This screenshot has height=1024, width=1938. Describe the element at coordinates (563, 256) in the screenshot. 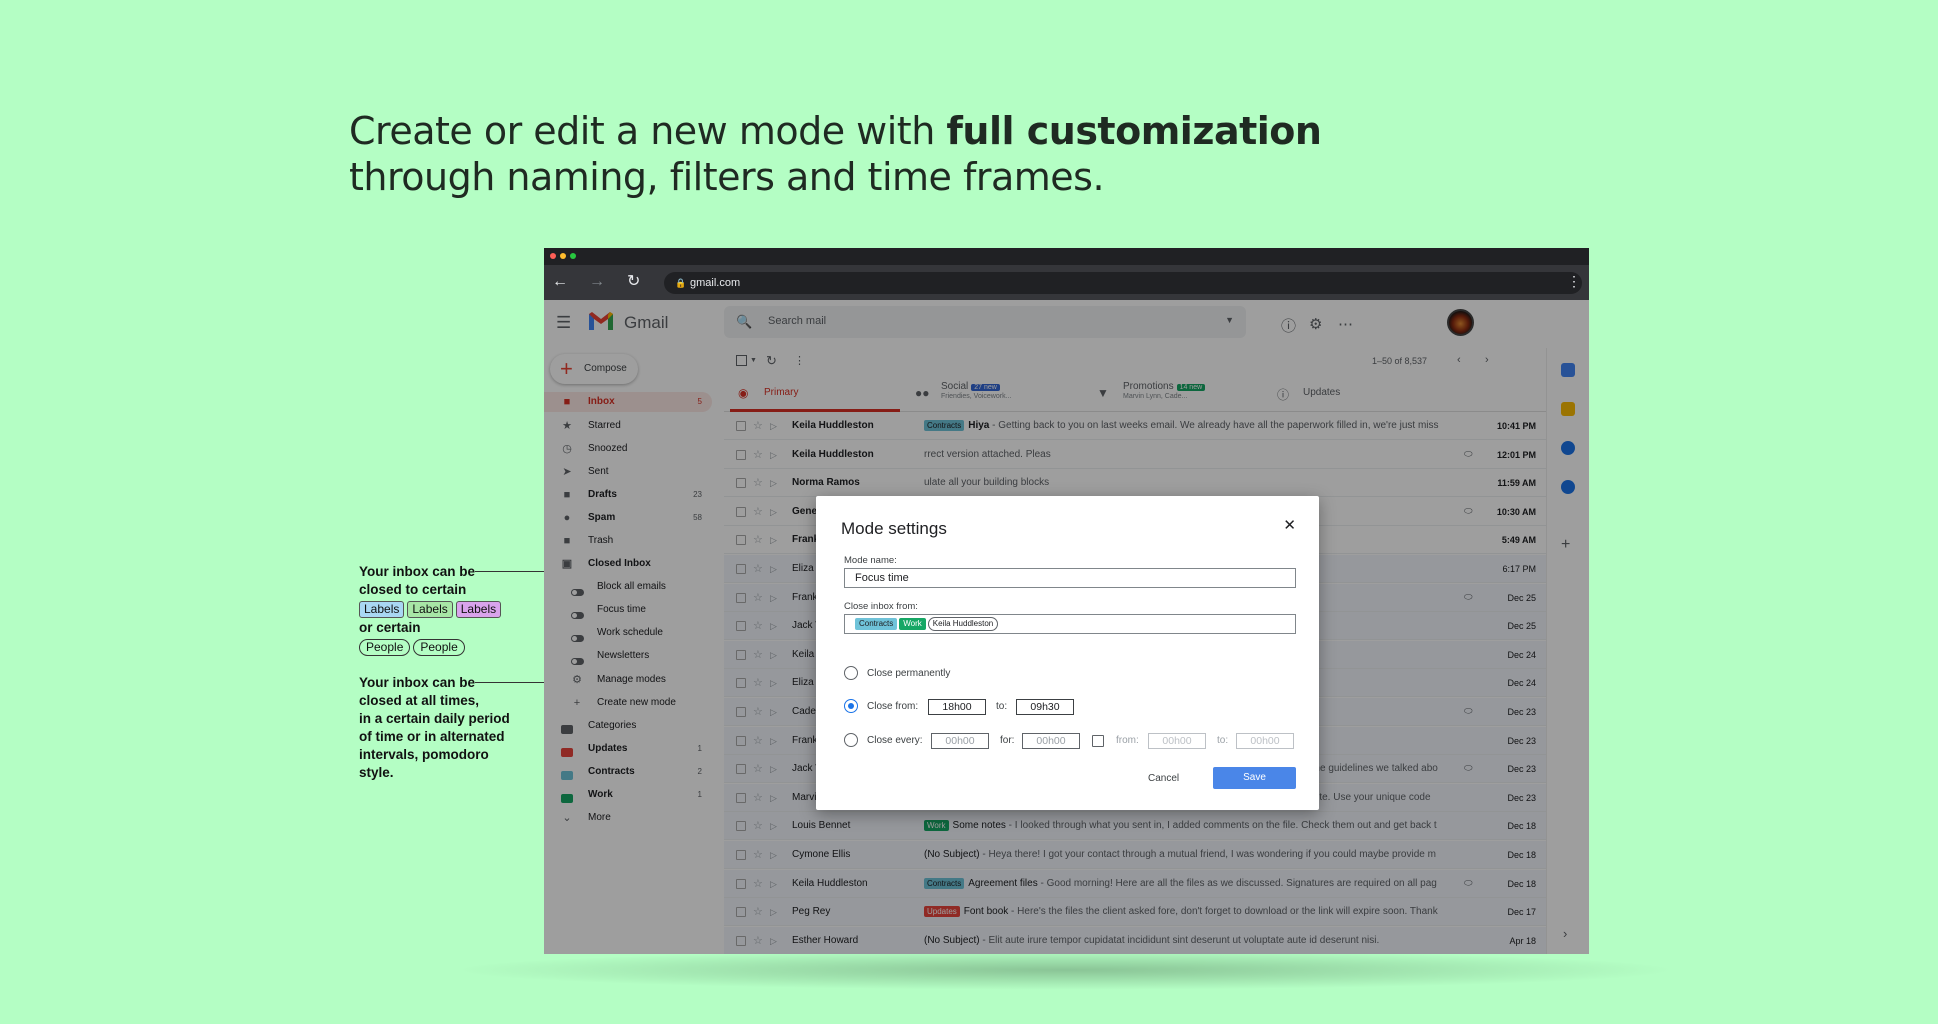

I see `minimize-window-dot` at that location.